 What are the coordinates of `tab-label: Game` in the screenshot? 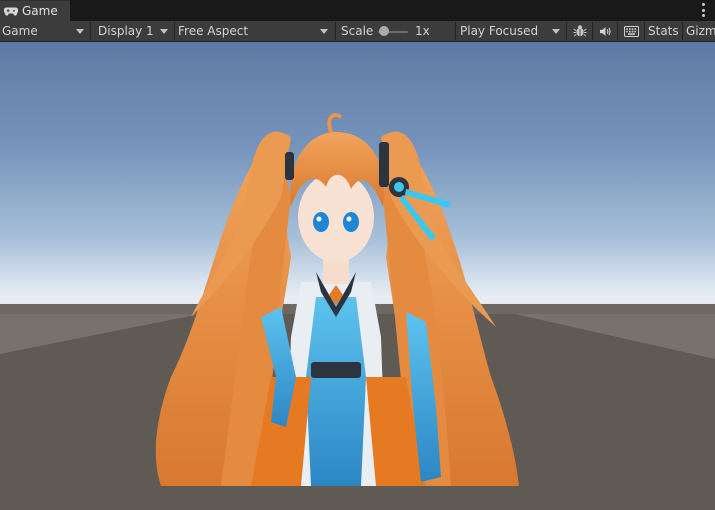 It's located at (40, 11).